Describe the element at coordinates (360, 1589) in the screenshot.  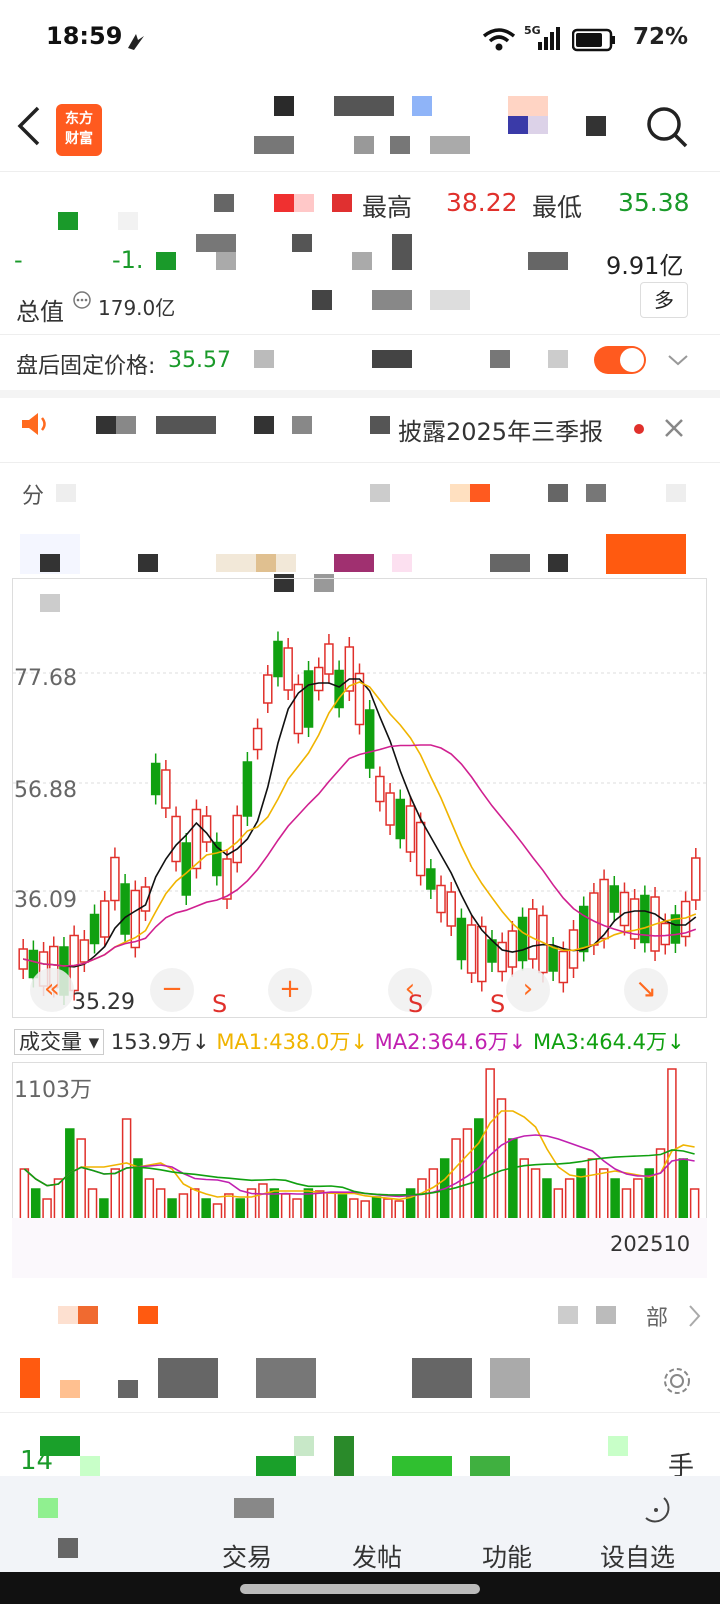
I see `home-indicator` at that location.